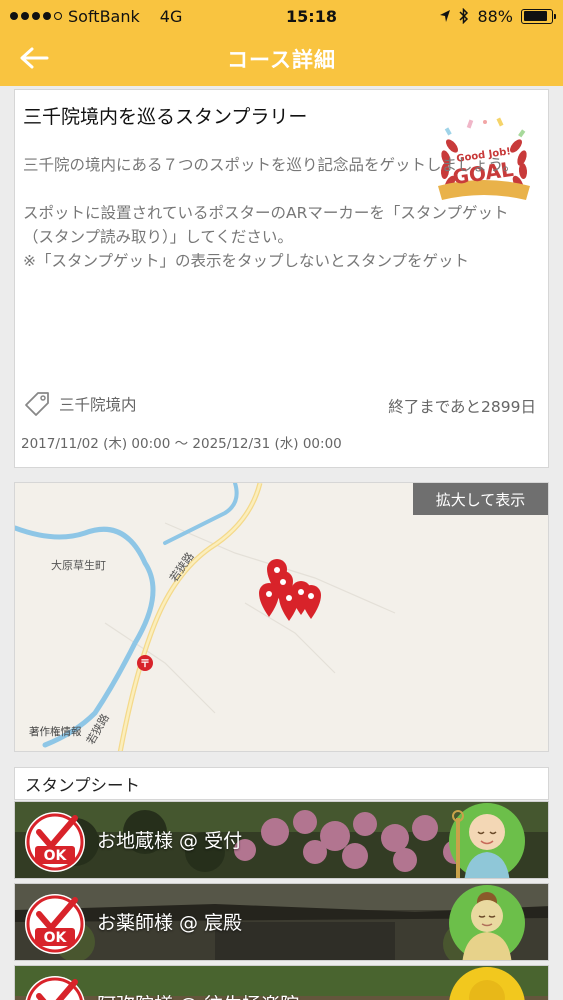 The width and height of the screenshot is (563, 1000). What do you see at coordinates (55, 731) in the screenshot?
I see `map-attribution-link: 著作権情報` at bounding box center [55, 731].